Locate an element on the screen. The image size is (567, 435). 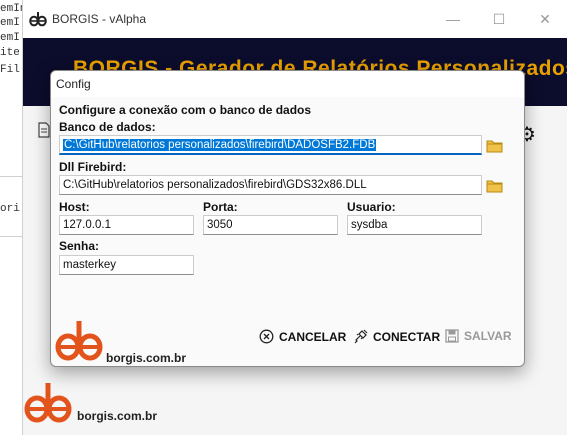
cancel-button: CANCELAR is located at coordinates (302, 336).